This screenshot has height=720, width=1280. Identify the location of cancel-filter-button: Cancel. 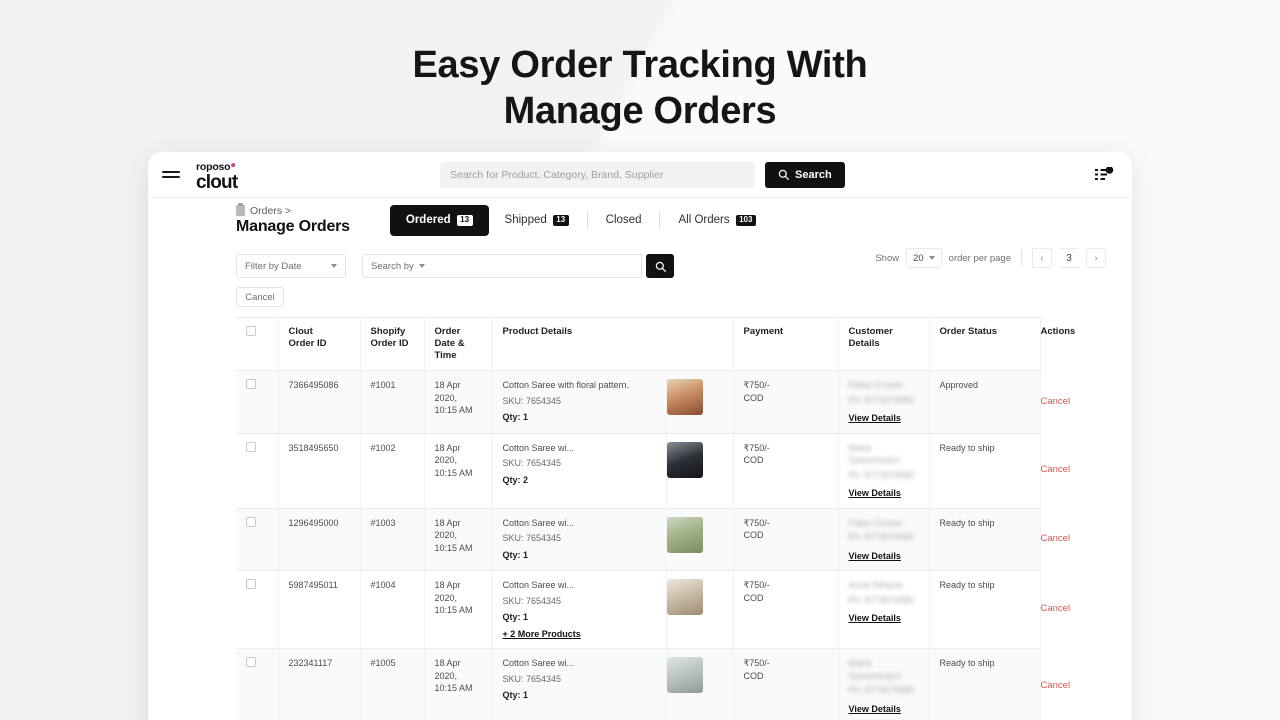
(260, 297).